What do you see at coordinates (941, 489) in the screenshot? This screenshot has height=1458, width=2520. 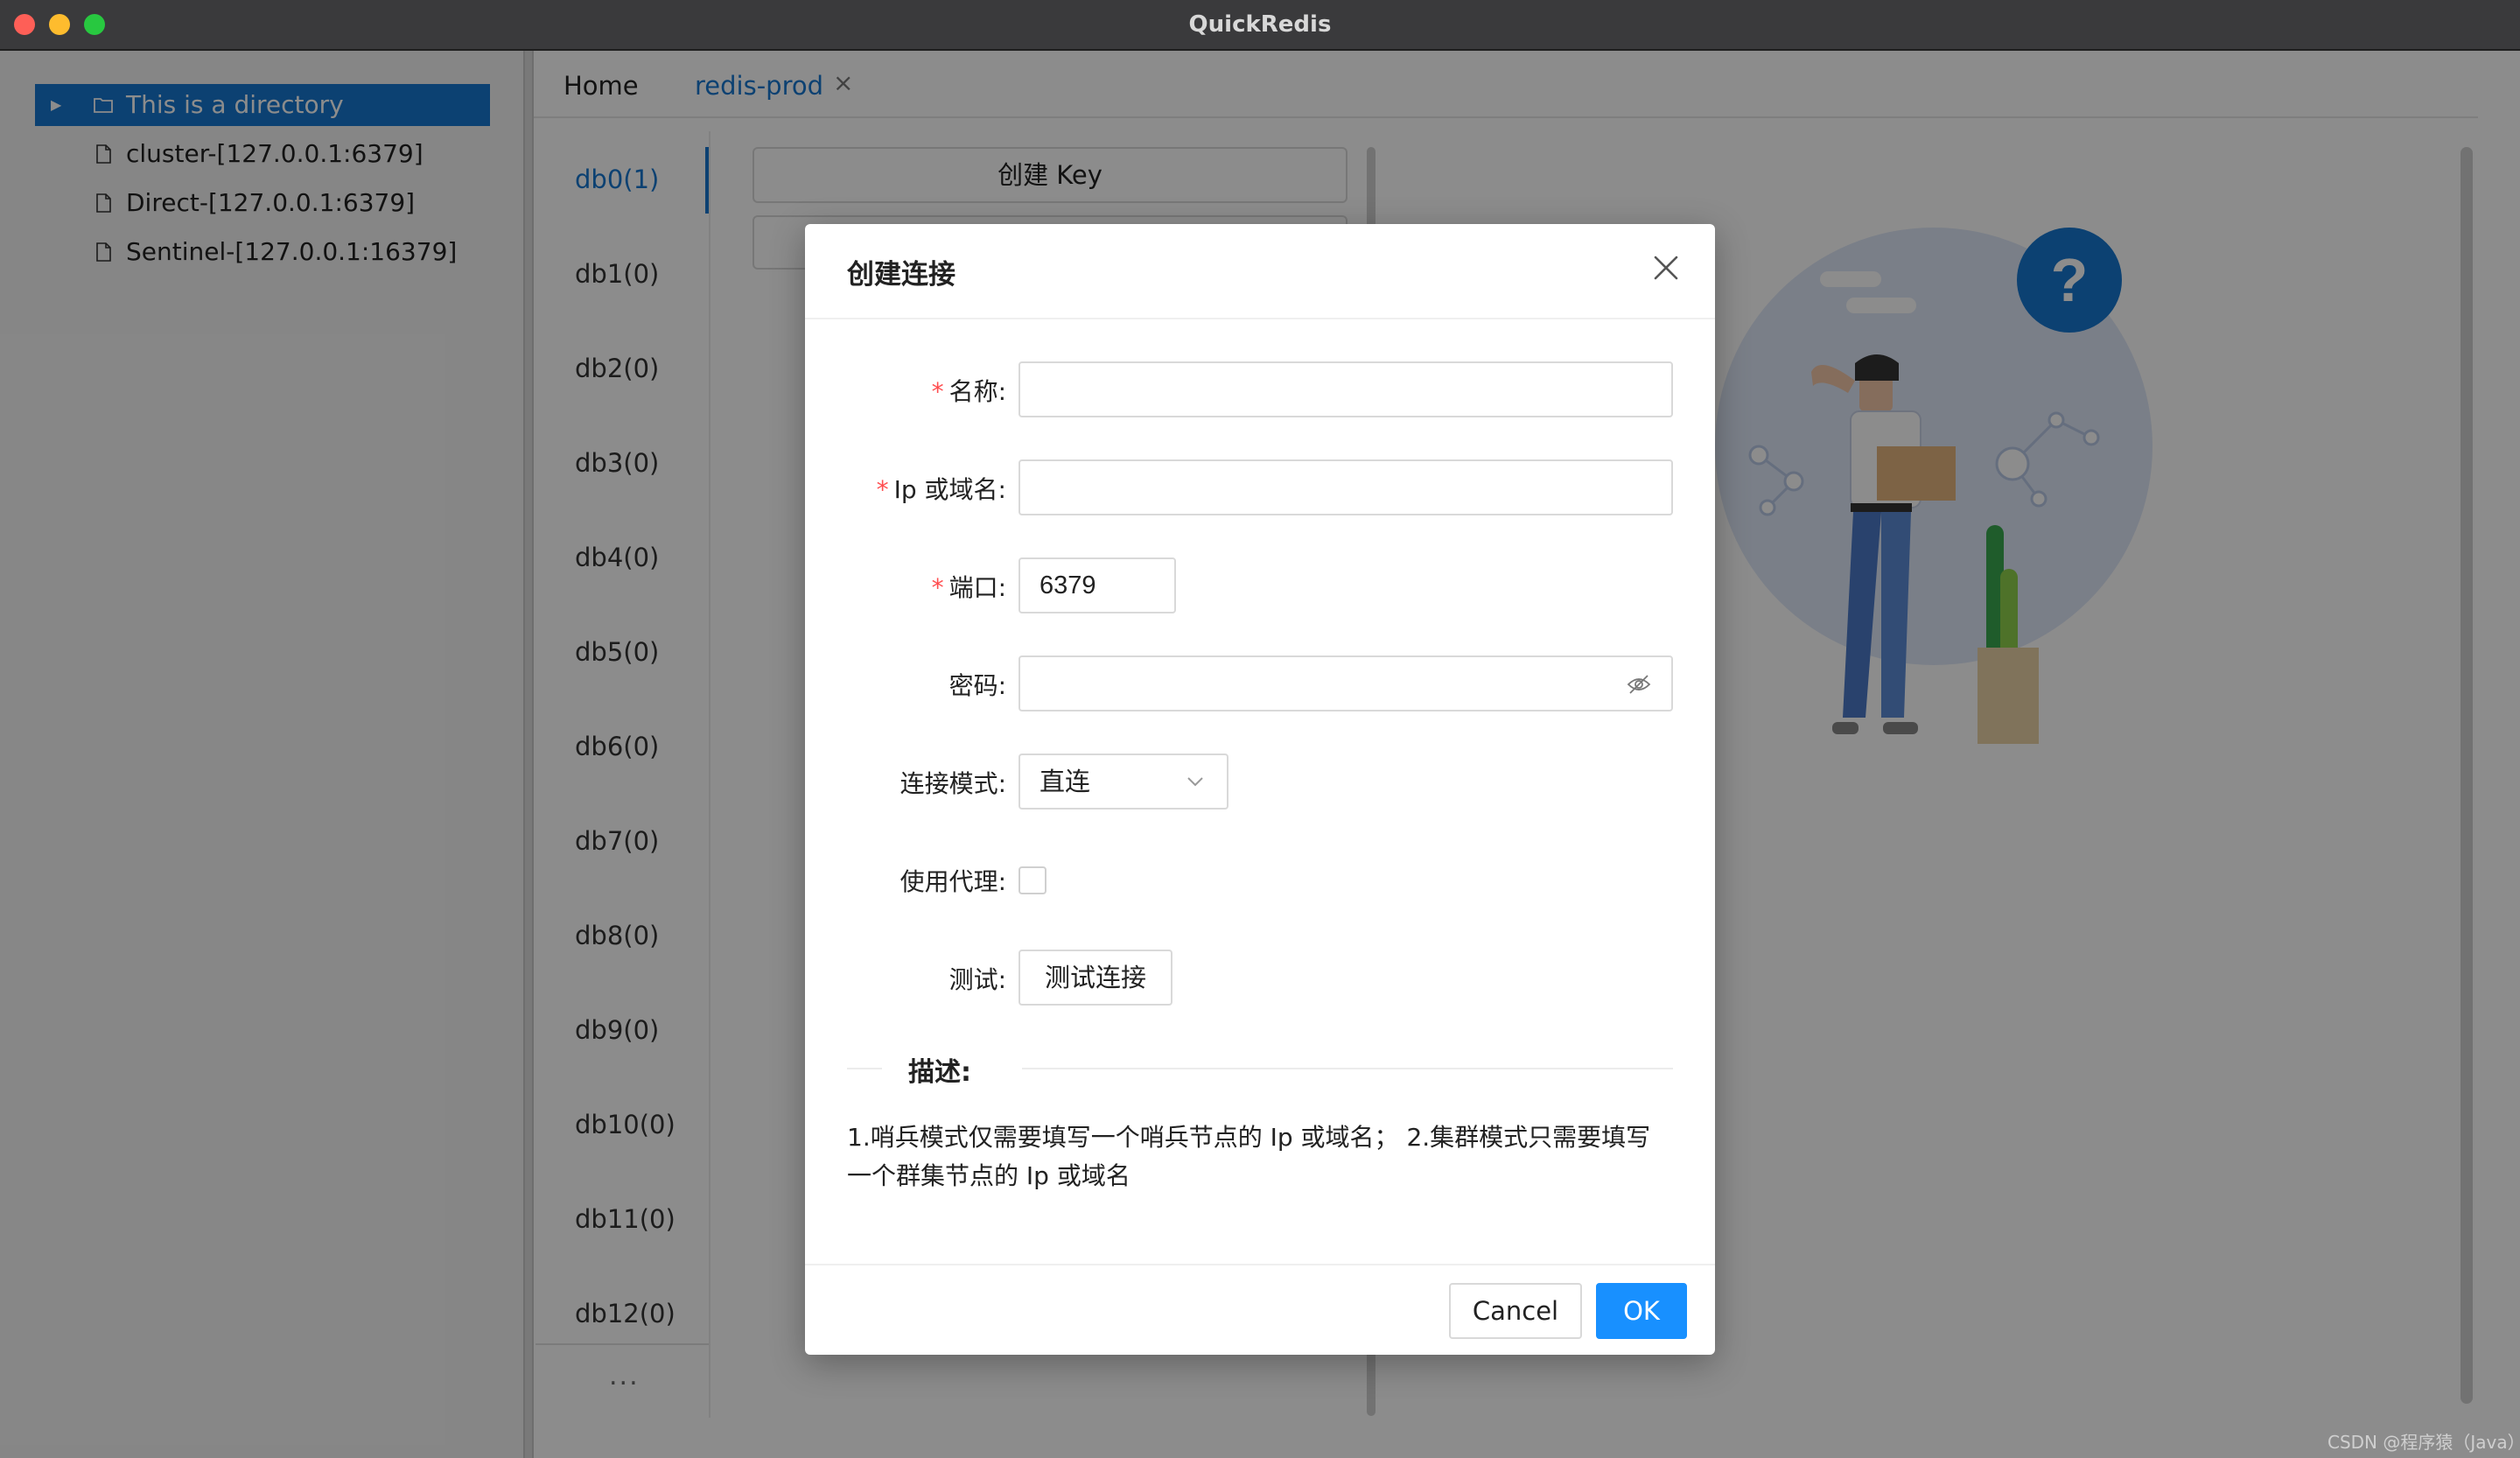 I see `host-label: * Ip 或域名:` at bounding box center [941, 489].